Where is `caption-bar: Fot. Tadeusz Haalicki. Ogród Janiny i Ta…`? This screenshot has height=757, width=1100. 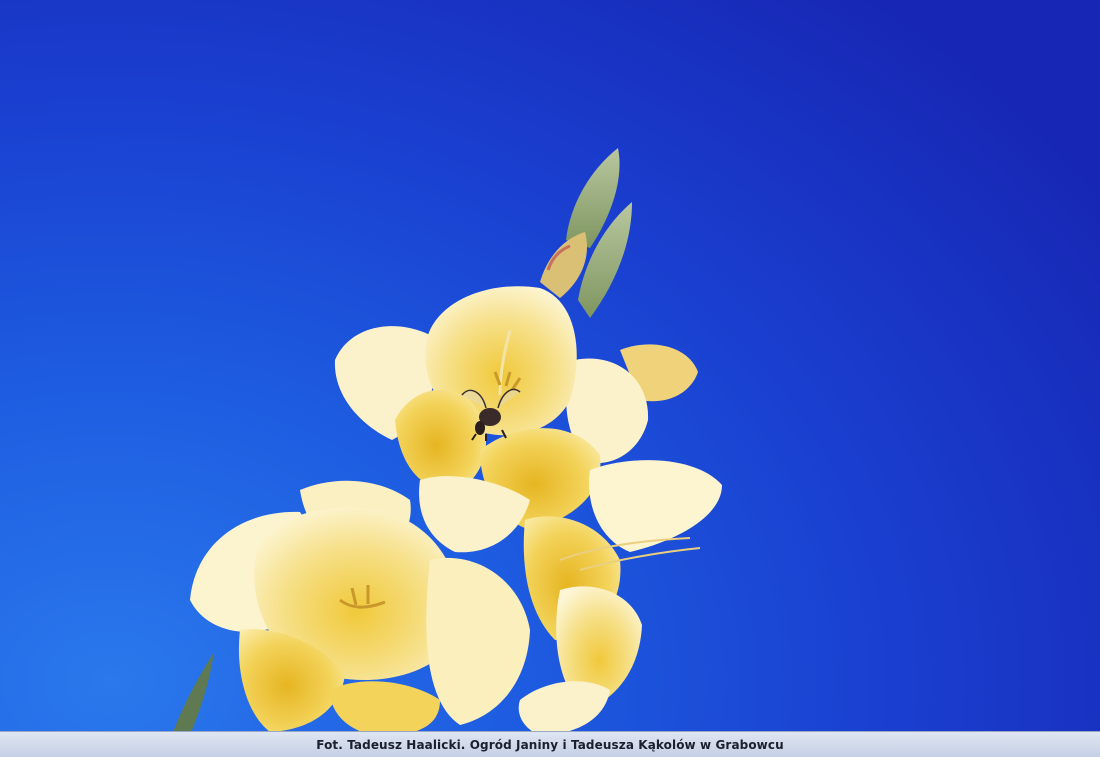 caption-bar: Fot. Tadeusz Haalicki. Ogród Janiny i Ta… is located at coordinates (550, 744).